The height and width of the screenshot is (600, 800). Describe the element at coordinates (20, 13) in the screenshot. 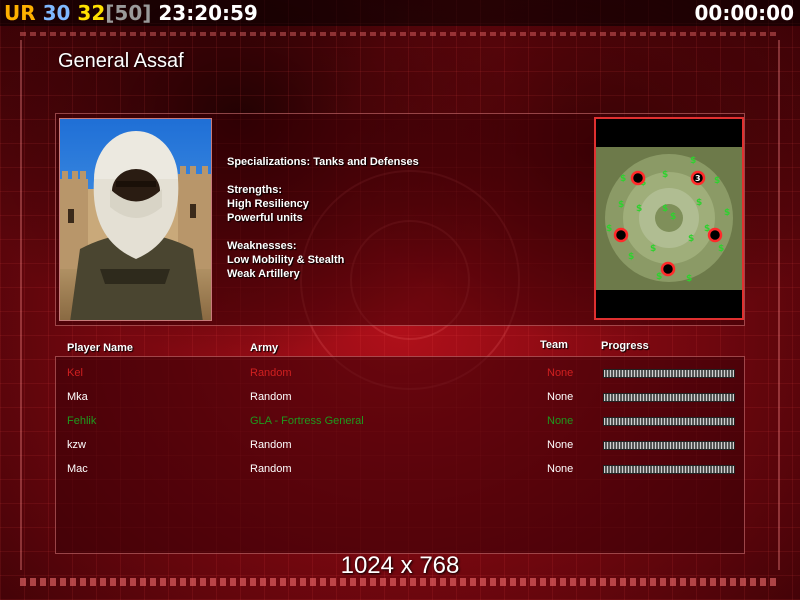

I see `hud-ur-label: UR` at that location.